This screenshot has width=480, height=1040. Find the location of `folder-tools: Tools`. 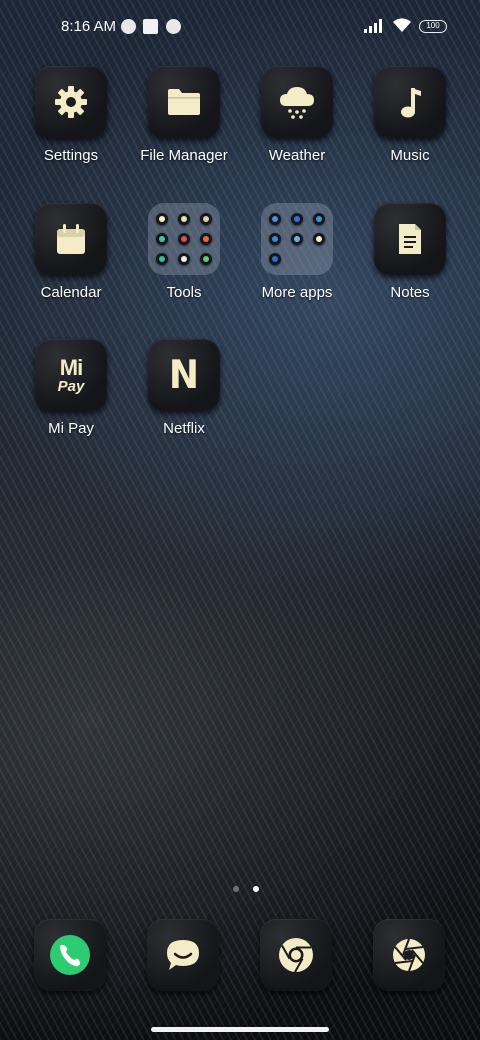

folder-tools: Tools is located at coordinates (184, 252).